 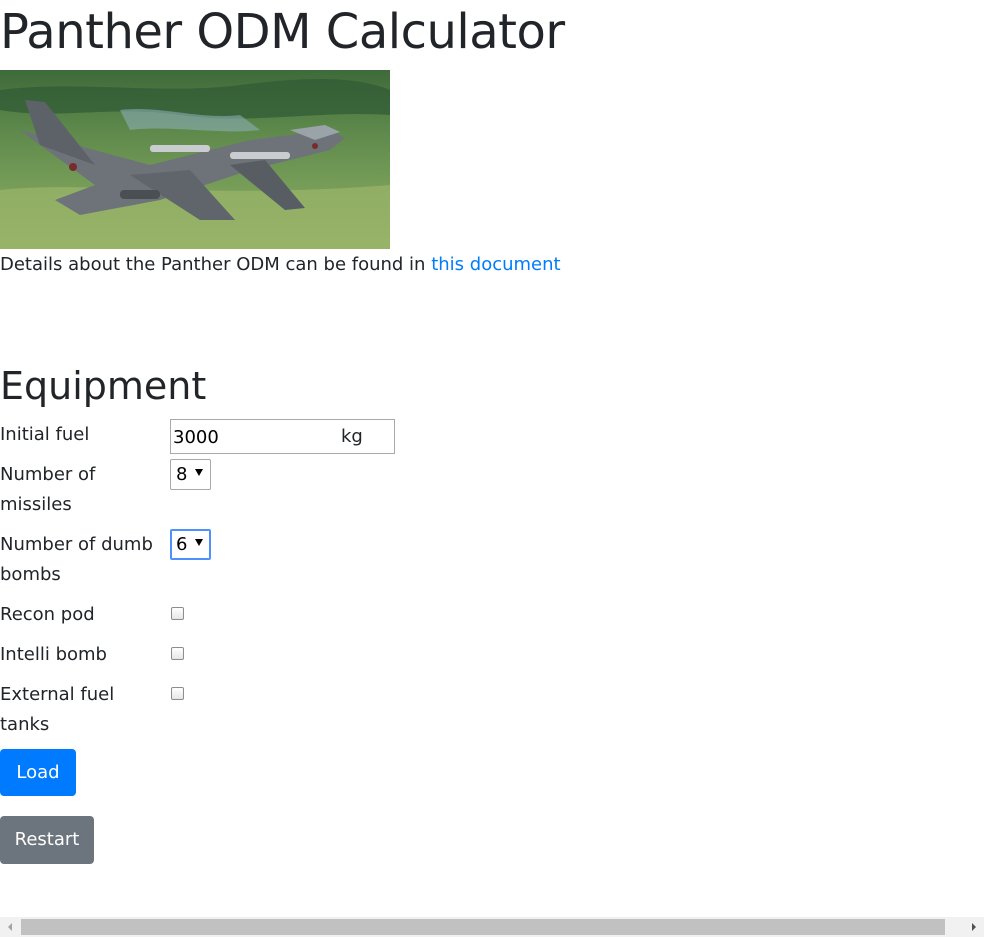 What do you see at coordinates (177, 693) in the screenshot?
I see `external-fuel-tanks-checkbox` at bounding box center [177, 693].